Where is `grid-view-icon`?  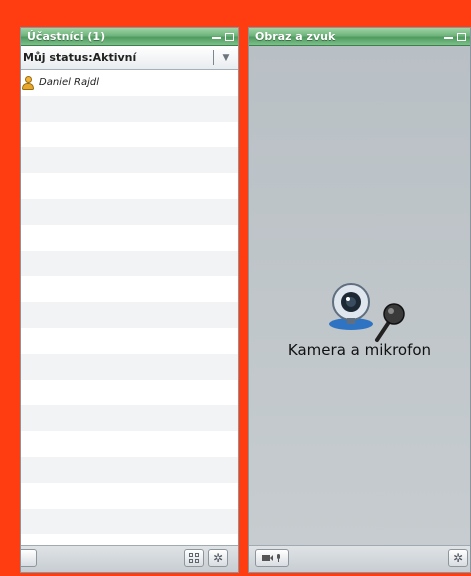
grid-view-icon is located at coordinates (194, 558).